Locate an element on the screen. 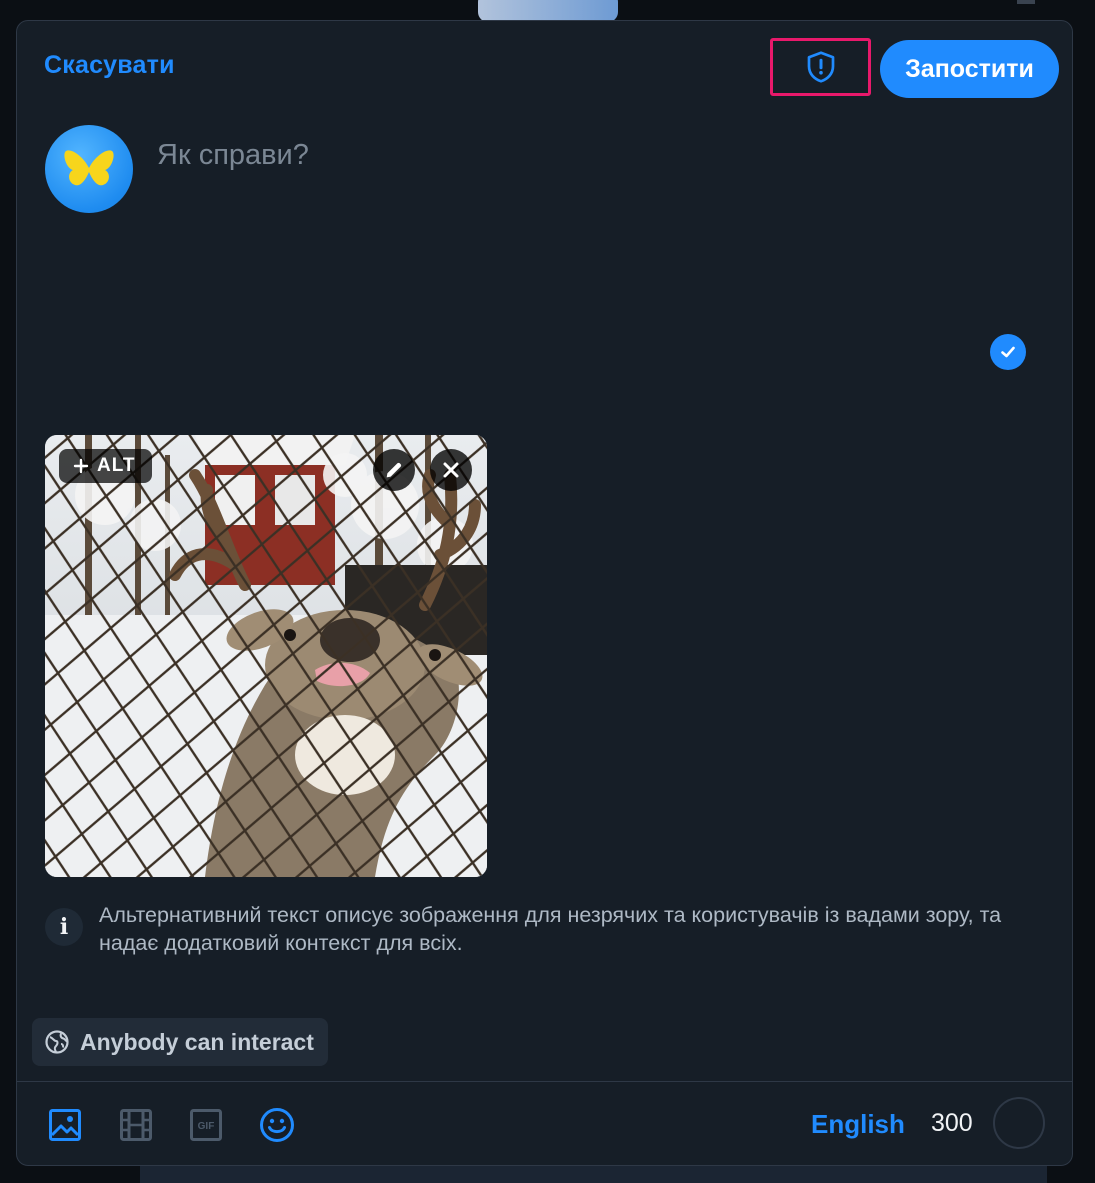 The width and height of the screenshot is (1095, 1183). image-icon is located at coordinates (65, 1125).